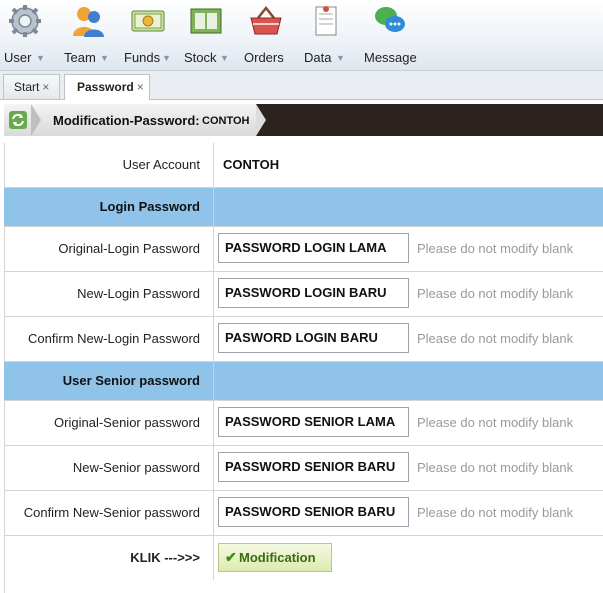 This screenshot has width=603, height=593. I want to click on tab-bar: Start × Password ×, so click(301, 85).